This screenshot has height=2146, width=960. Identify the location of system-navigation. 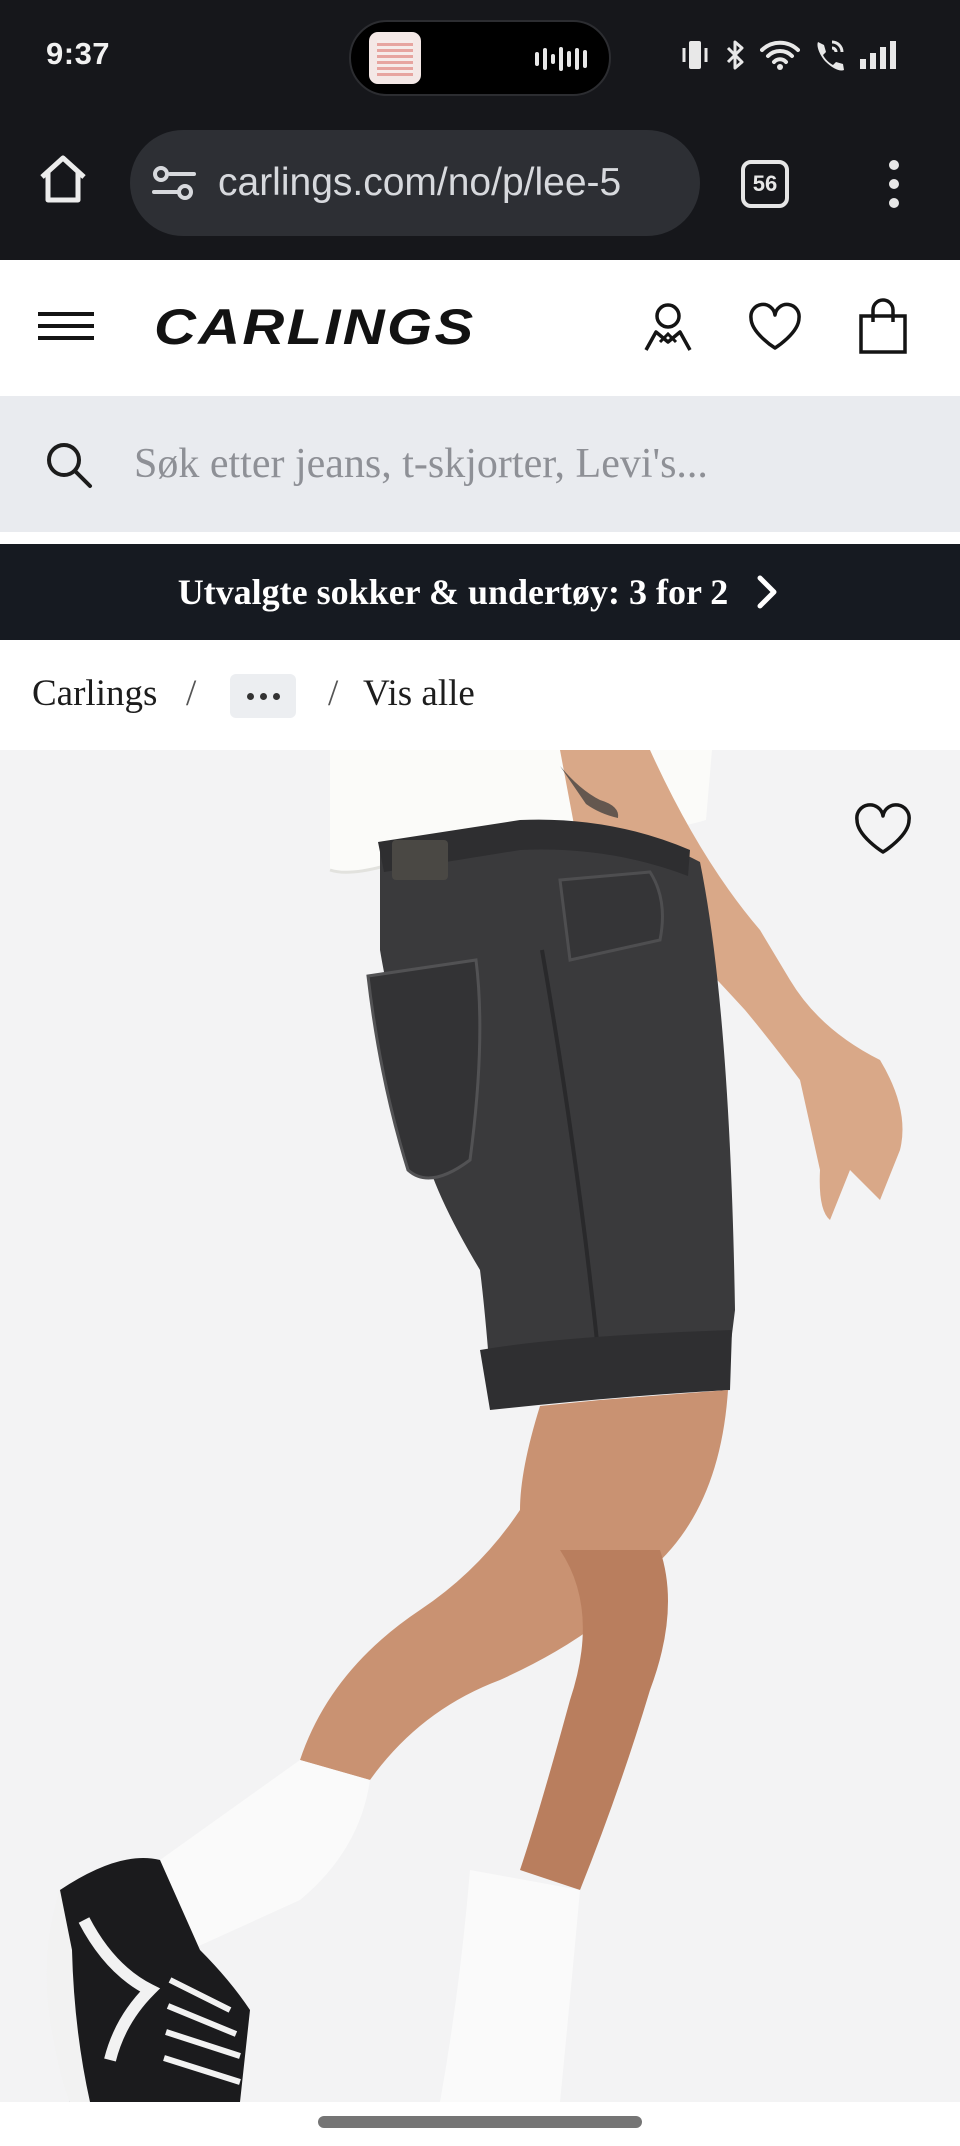
(480, 2124).